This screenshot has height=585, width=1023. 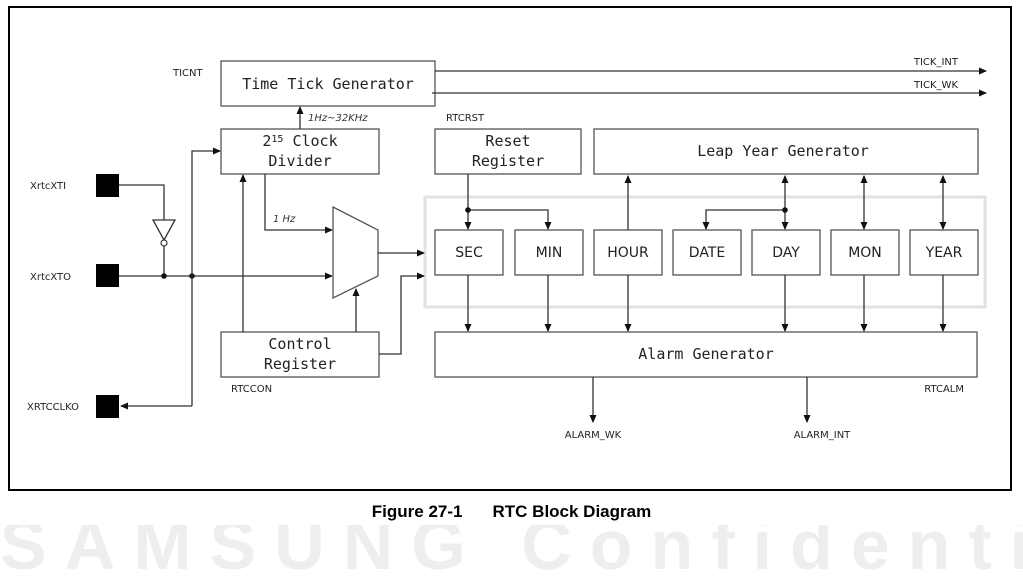 I want to click on leap-year-generator-label: Leap Year Generator, so click(x=783, y=151).